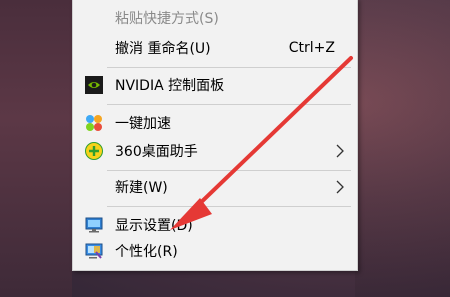  Describe the element at coordinates (156, 152) in the screenshot. I see `menu-item-label: 360桌面助手` at that location.